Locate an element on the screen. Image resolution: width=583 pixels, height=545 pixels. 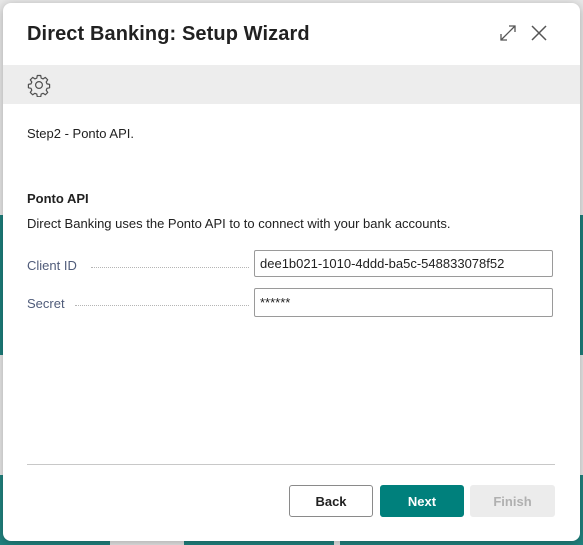
footer-divider is located at coordinates (291, 464).